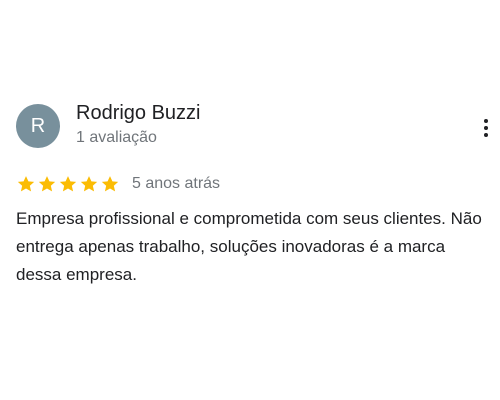  What do you see at coordinates (486, 121) in the screenshot?
I see `more-vert-icon` at bounding box center [486, 121].